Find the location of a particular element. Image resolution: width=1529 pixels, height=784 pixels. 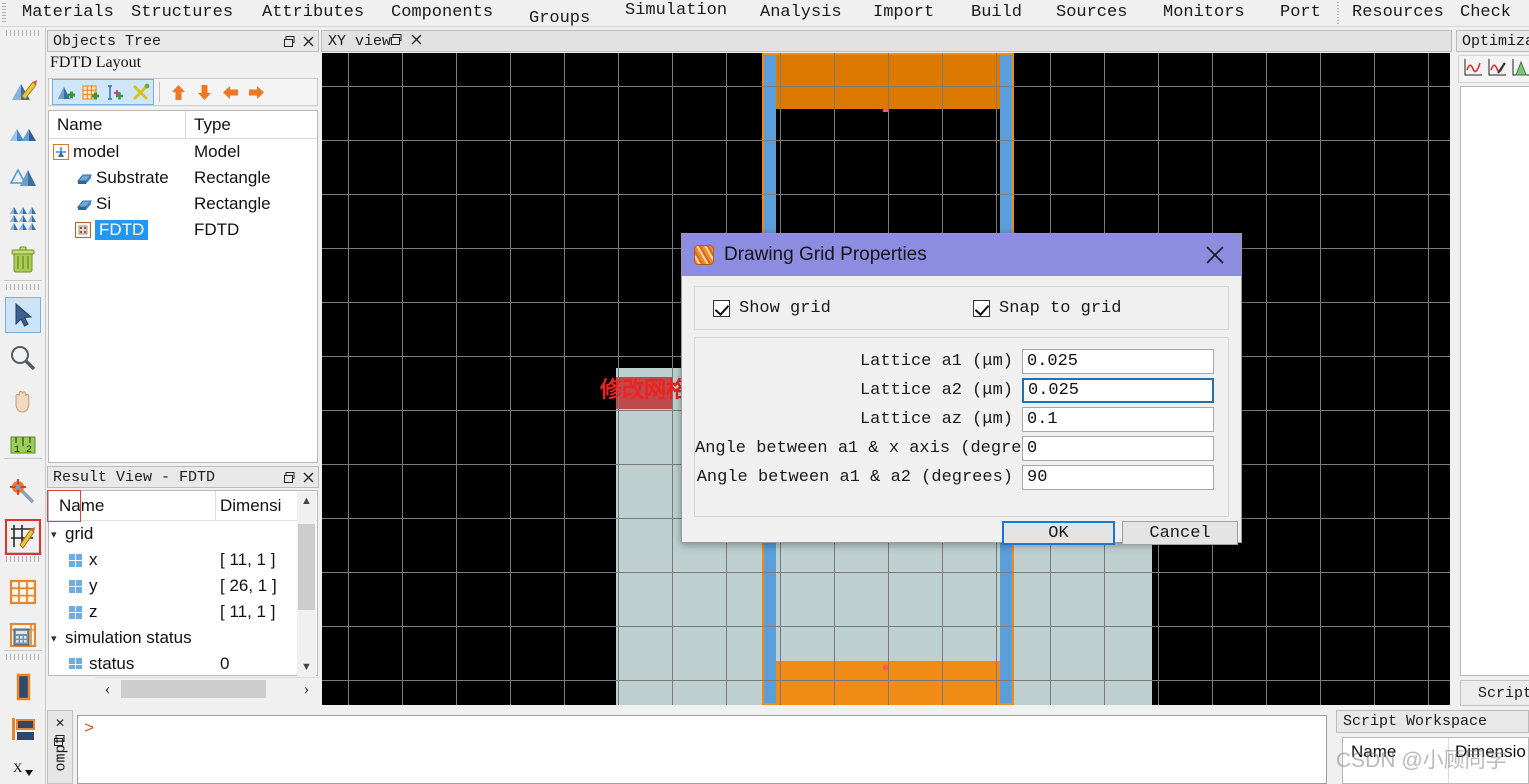

script-tab: Script is located at coordinates (1494, 693).